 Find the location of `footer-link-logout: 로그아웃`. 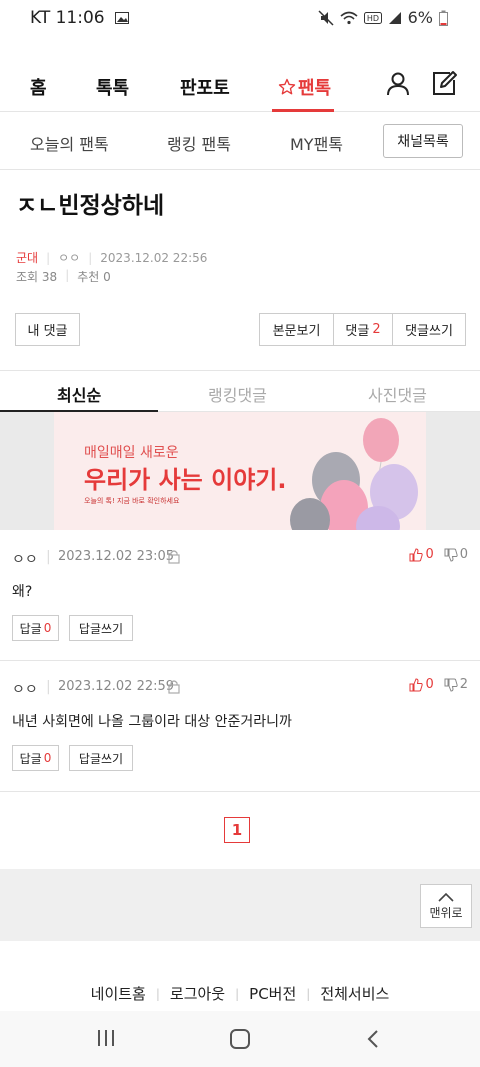

footer-link-logout: 로그아웃 is located at coordinates (197, 993).